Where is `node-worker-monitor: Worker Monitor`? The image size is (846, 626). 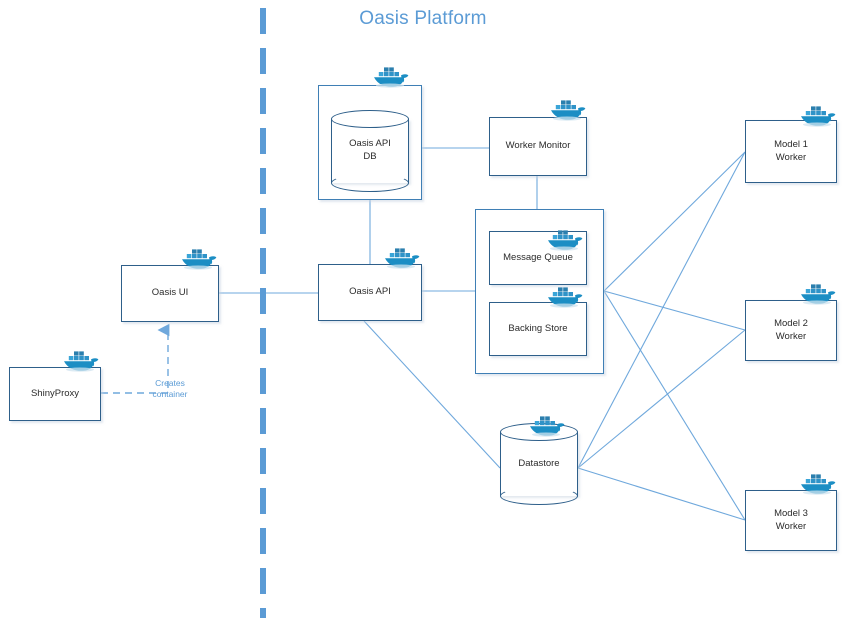
node-worker-monitor: Worker Monitor is located at coordinates (538, 146).